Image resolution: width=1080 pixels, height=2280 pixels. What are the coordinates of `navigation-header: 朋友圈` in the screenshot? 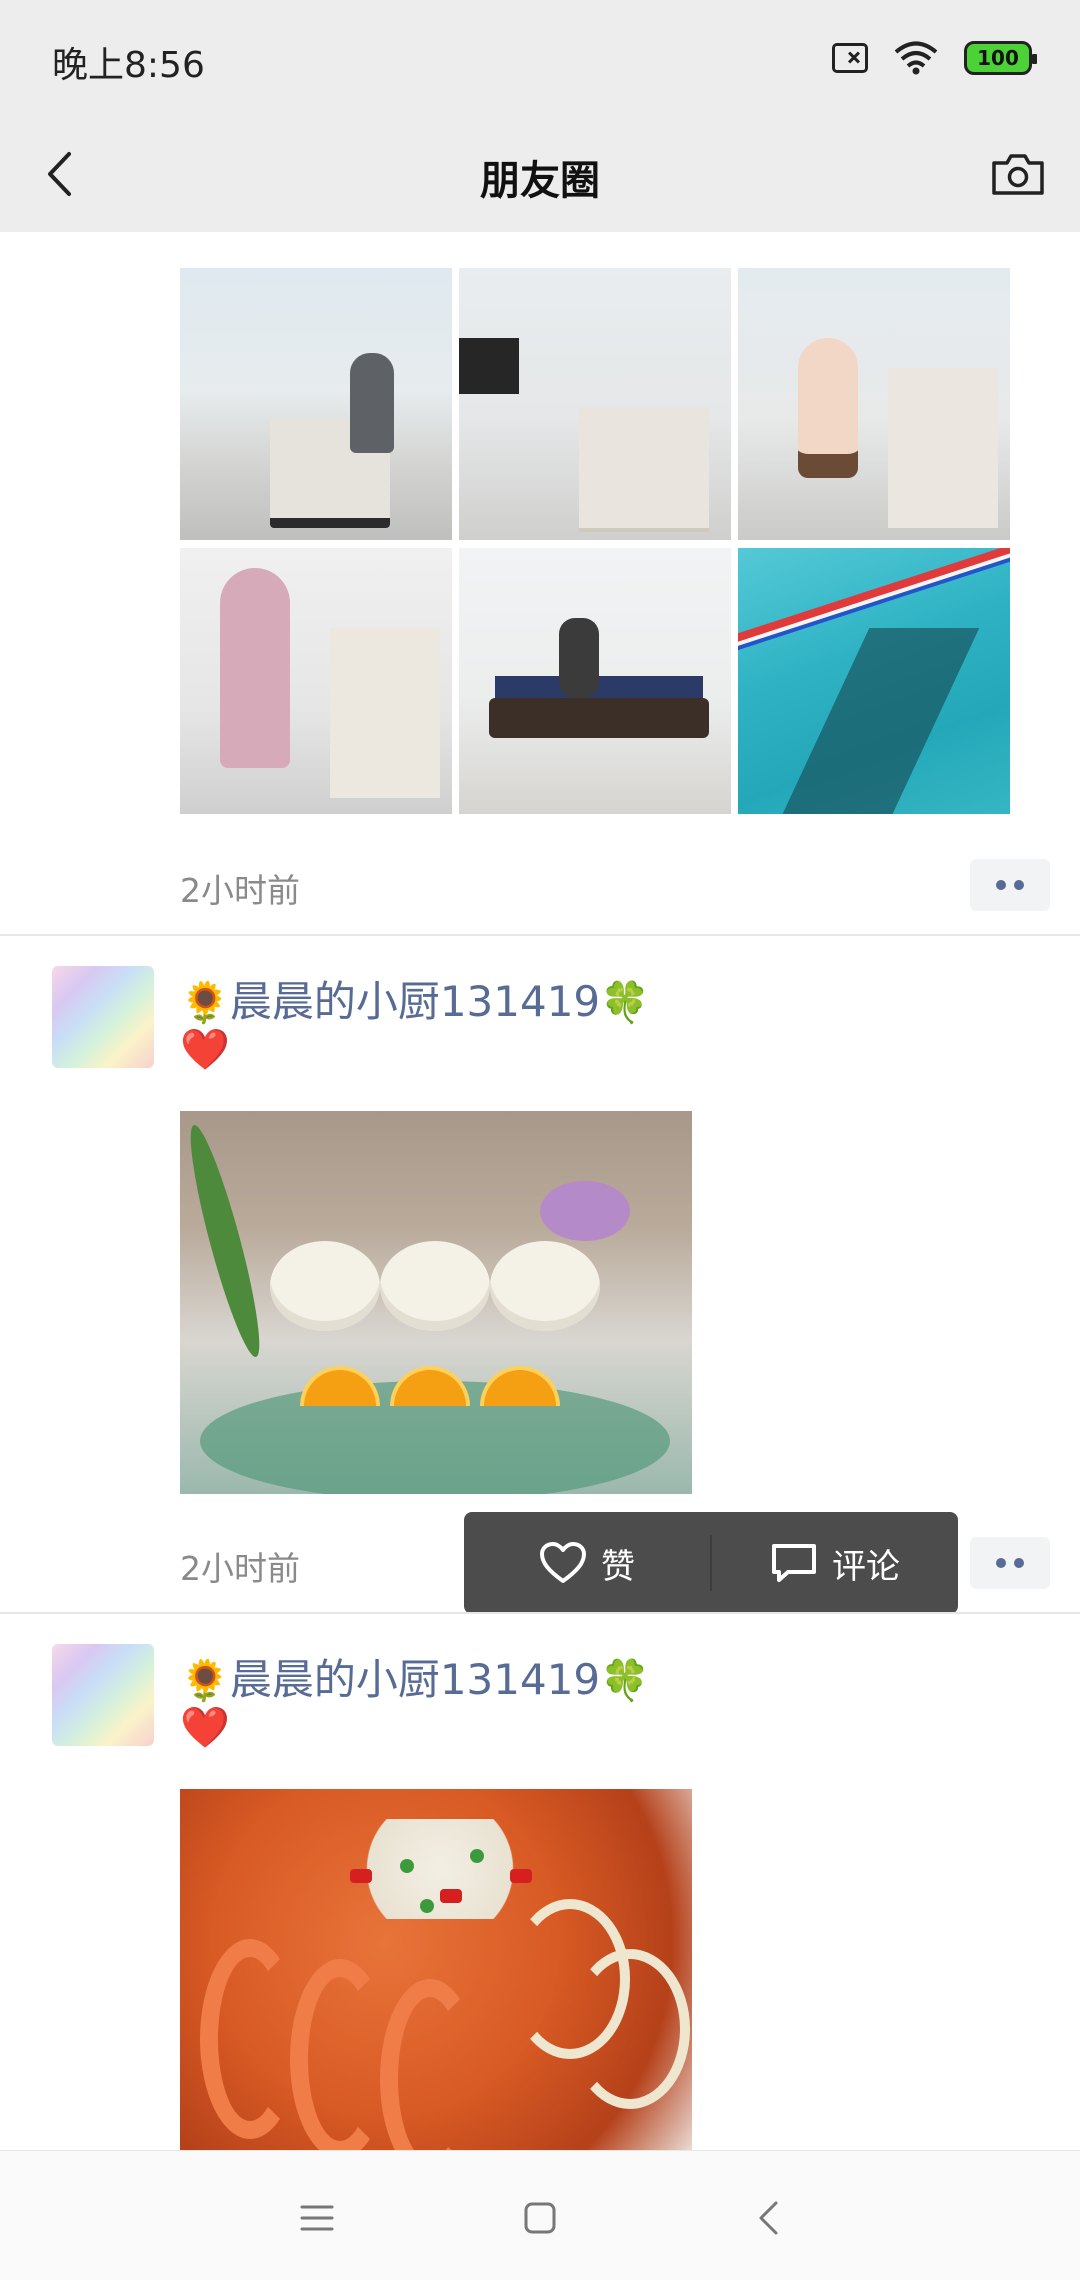 It's located at (540, 175).